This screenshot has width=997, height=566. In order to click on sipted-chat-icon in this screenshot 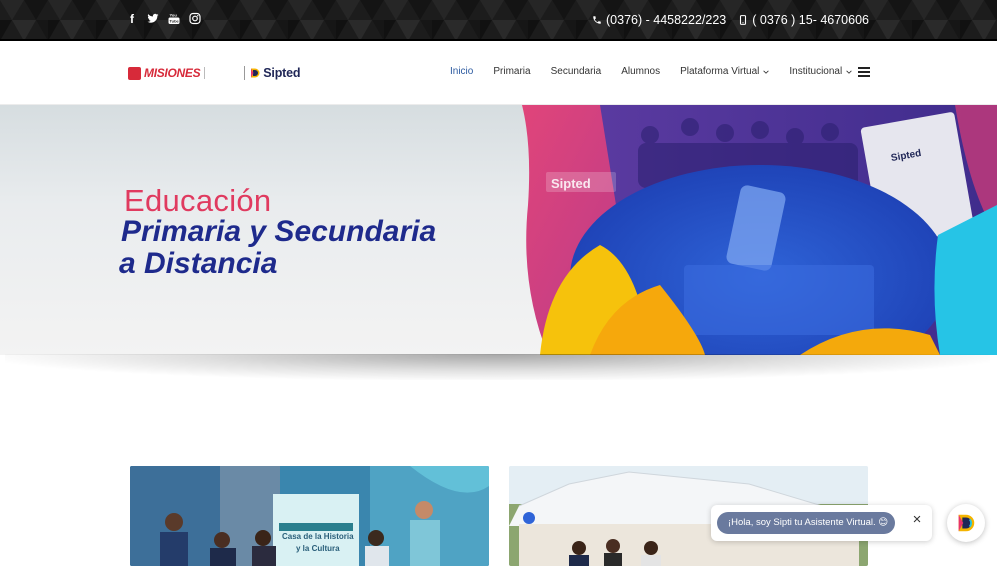, I will do `click(966, 523)`.